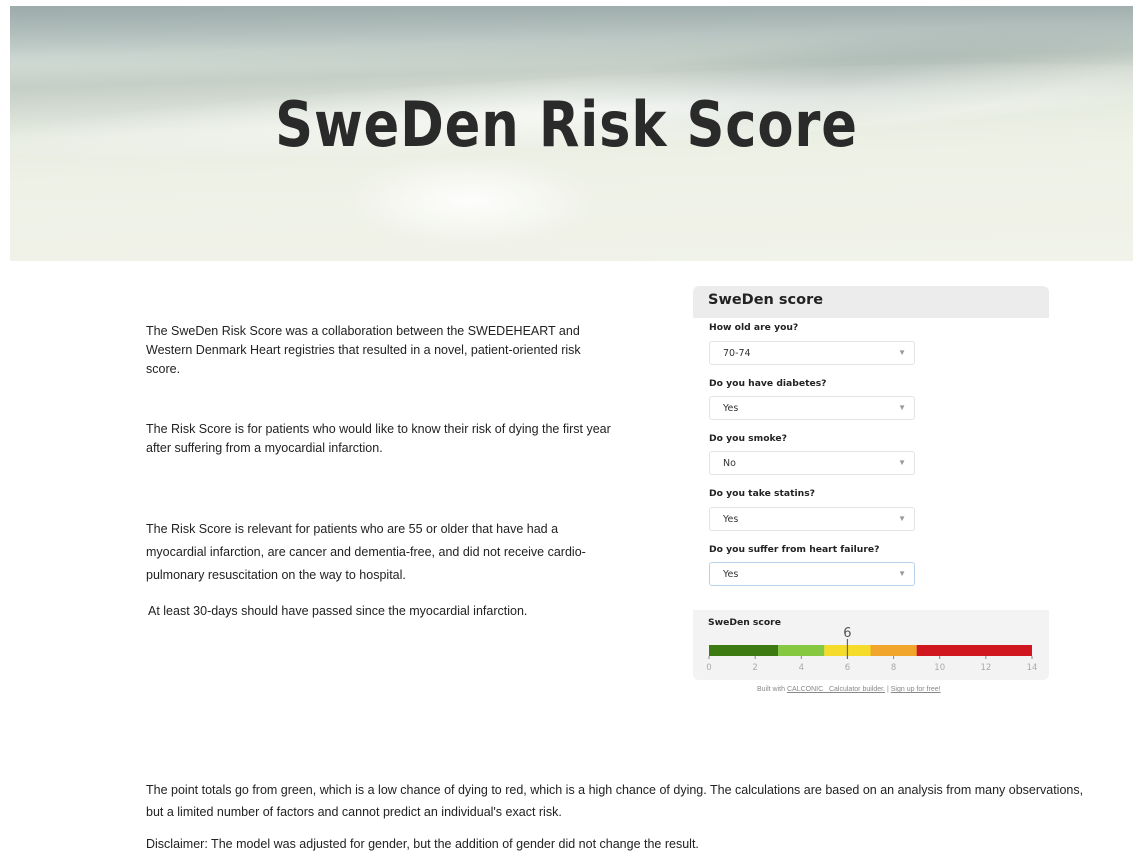 This screenshot has height=861, width=1133. Describe the element at coordinates (985, 668) in the screenshot. I see `score-tick-label: 12` at that location.